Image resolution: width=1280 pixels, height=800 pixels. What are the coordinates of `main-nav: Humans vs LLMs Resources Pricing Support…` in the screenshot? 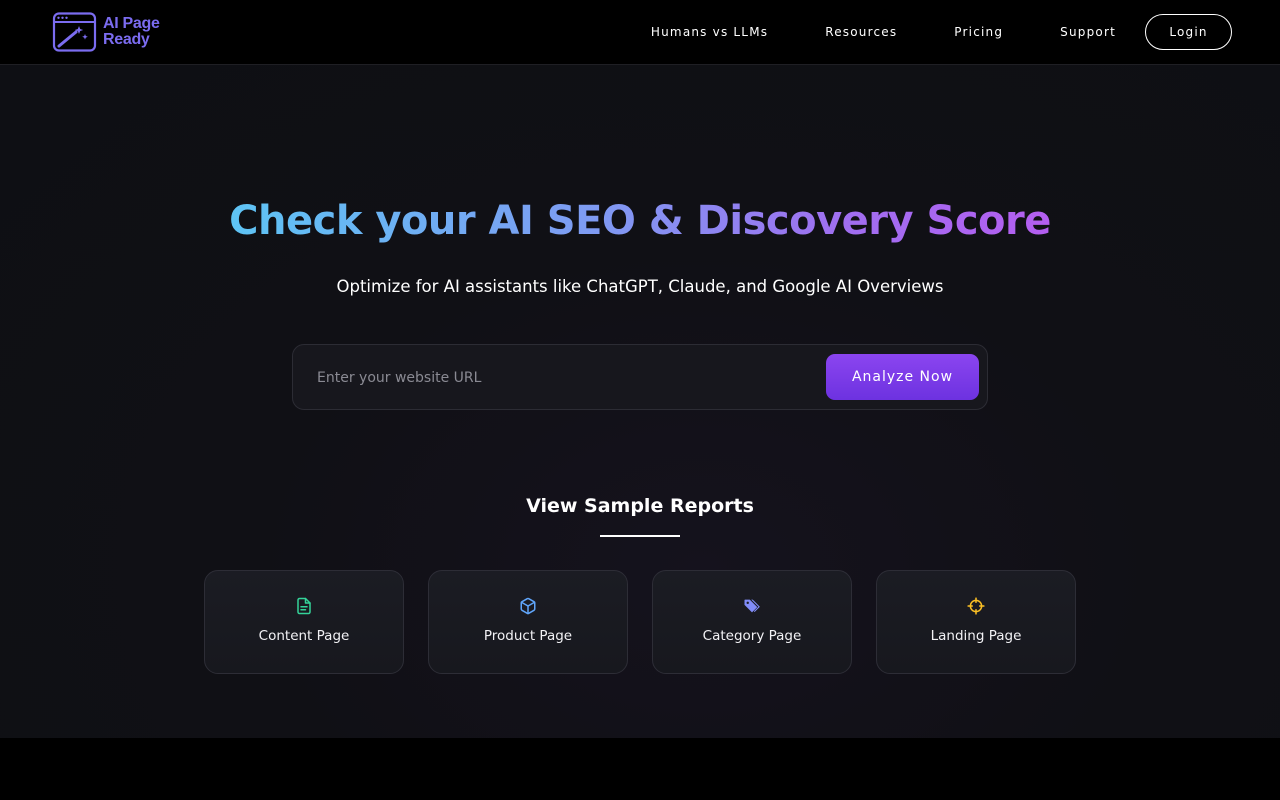 It's located at (941, 32).